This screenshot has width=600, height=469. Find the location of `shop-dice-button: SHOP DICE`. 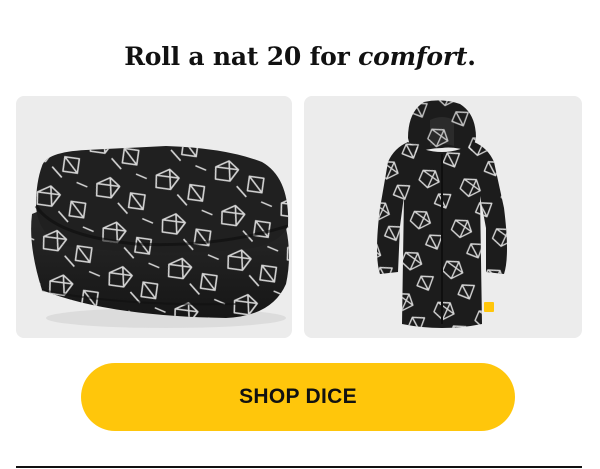

shop-dice-button: SHOP DICE is located at coordinates (298, 397).